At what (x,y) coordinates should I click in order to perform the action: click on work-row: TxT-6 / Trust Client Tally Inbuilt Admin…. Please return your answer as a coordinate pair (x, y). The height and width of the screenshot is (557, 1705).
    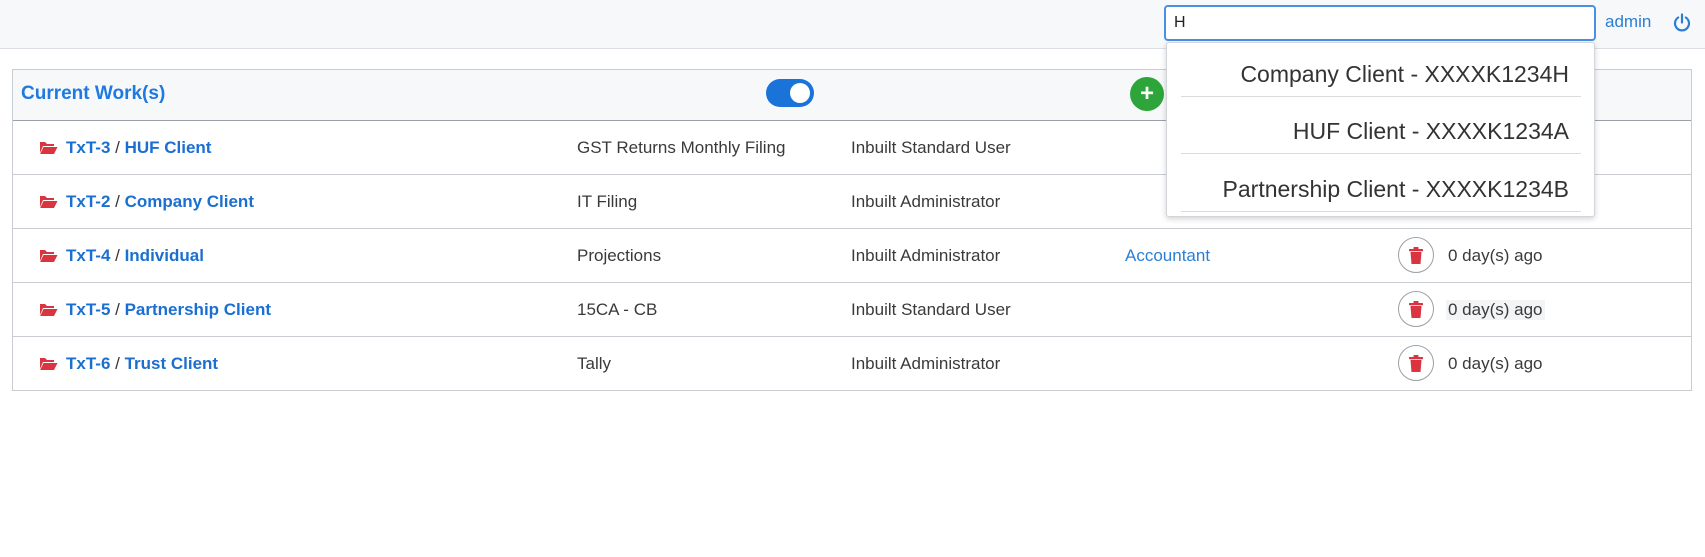
    Looking at the image, I should click on (852, 364).